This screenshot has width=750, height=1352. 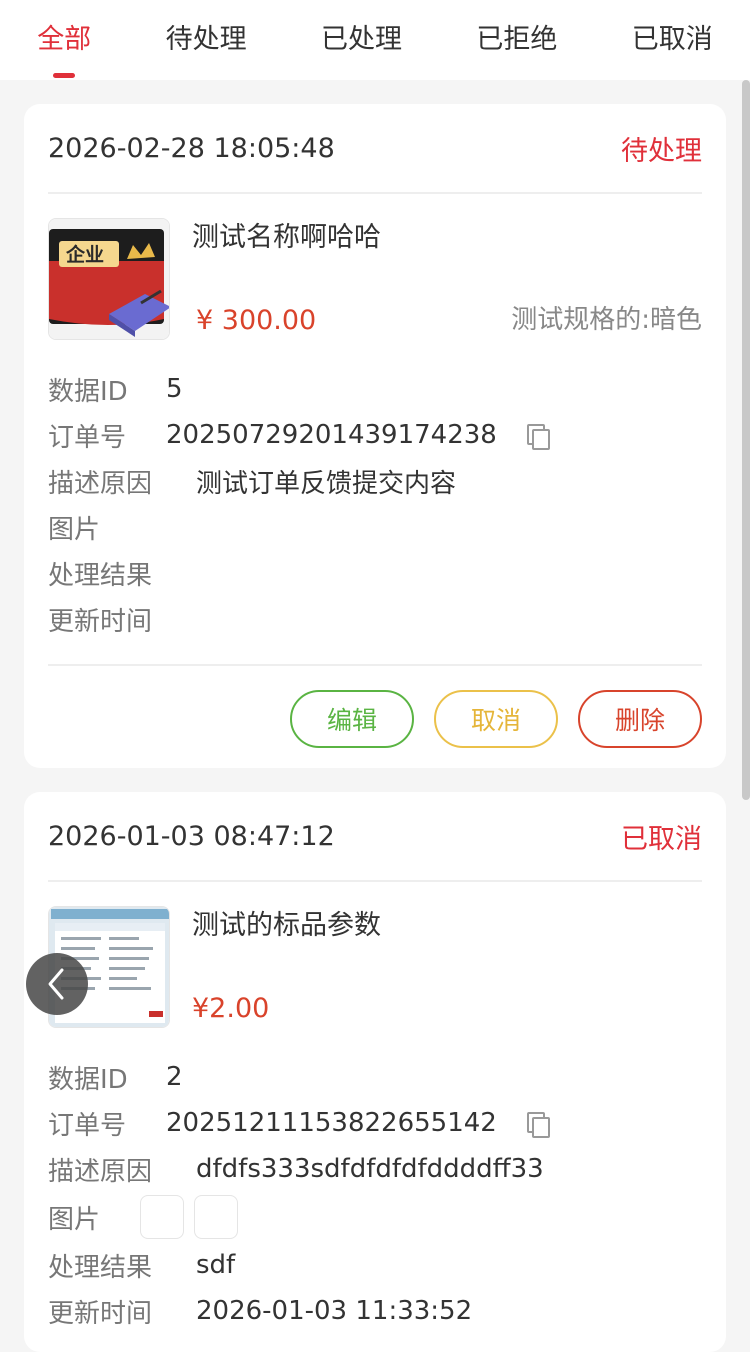 What do you see at coordinates (375, 1265) in the screenshot?
I see `result-row: 处理结果 sdf` at bounding box center [375, 1265].